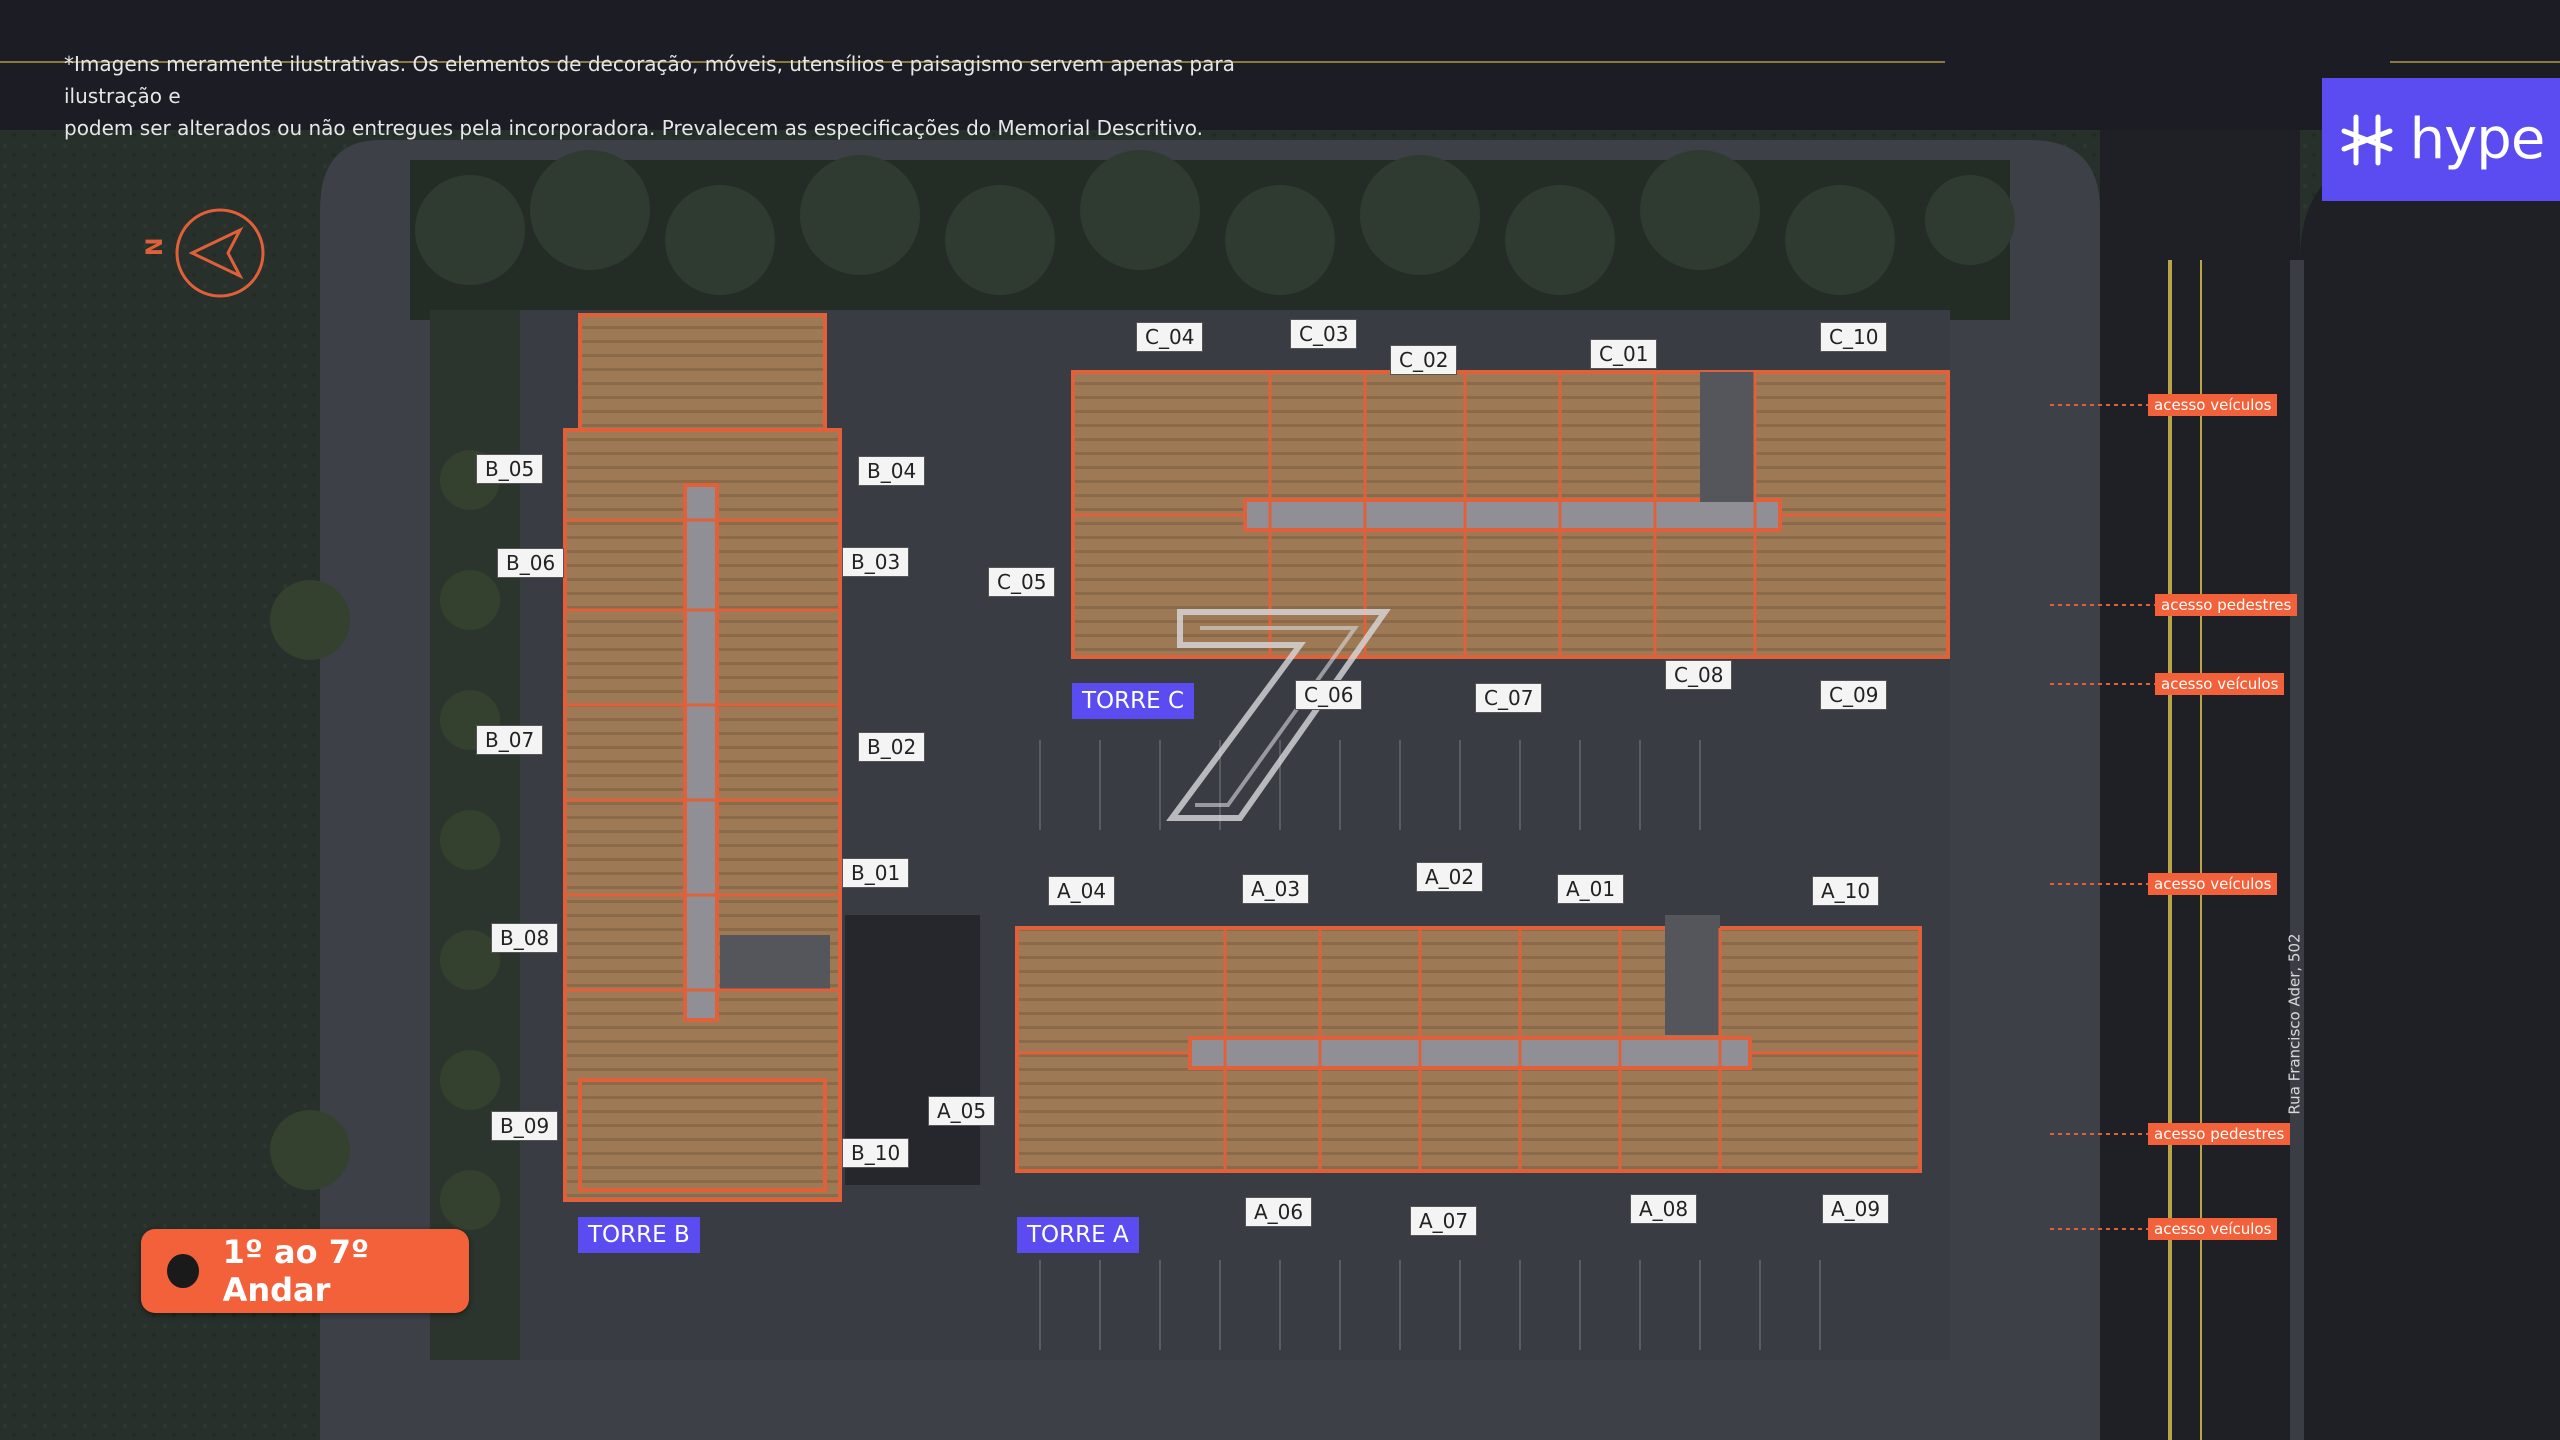 The image size is (2560, 1440). Describe the element at coordinates (1591, 889) in the screenshot. I see `unit-label-a01: A_01` at that location.